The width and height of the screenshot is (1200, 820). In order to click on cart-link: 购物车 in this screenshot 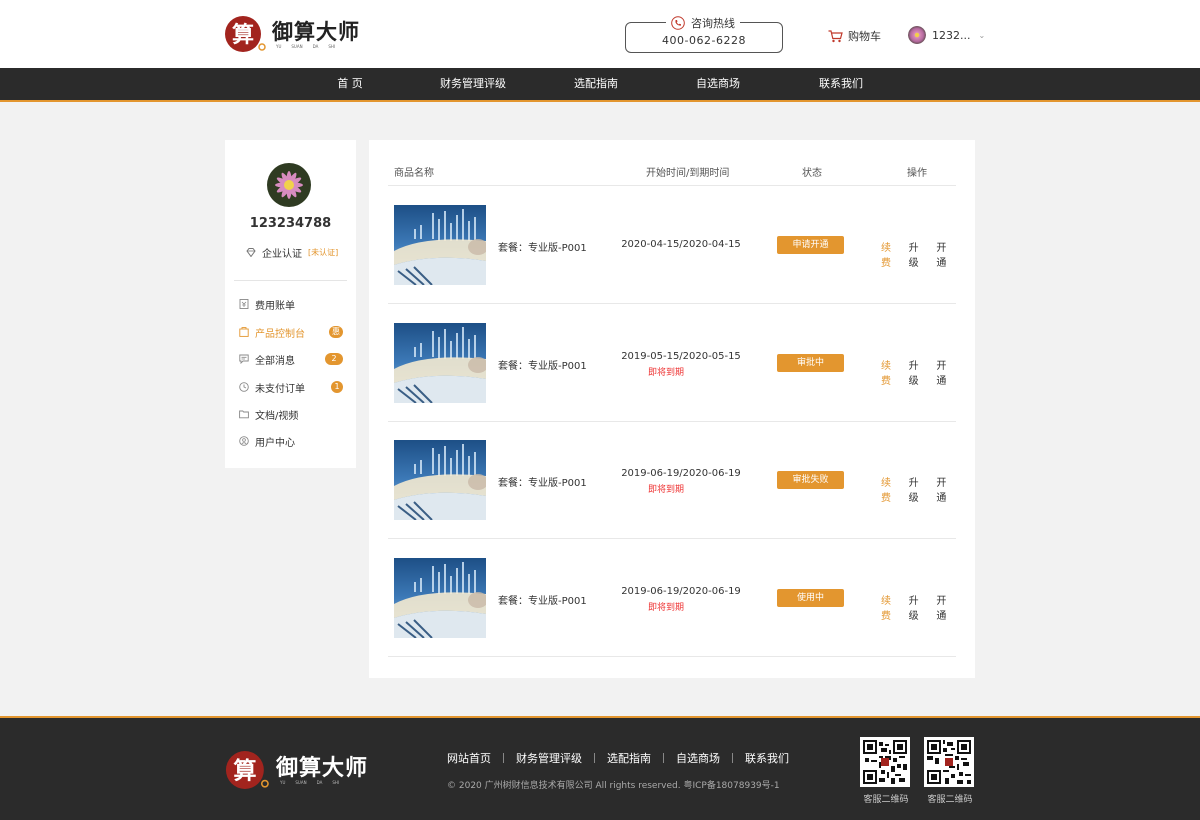, I will do `click(854, 36)`.